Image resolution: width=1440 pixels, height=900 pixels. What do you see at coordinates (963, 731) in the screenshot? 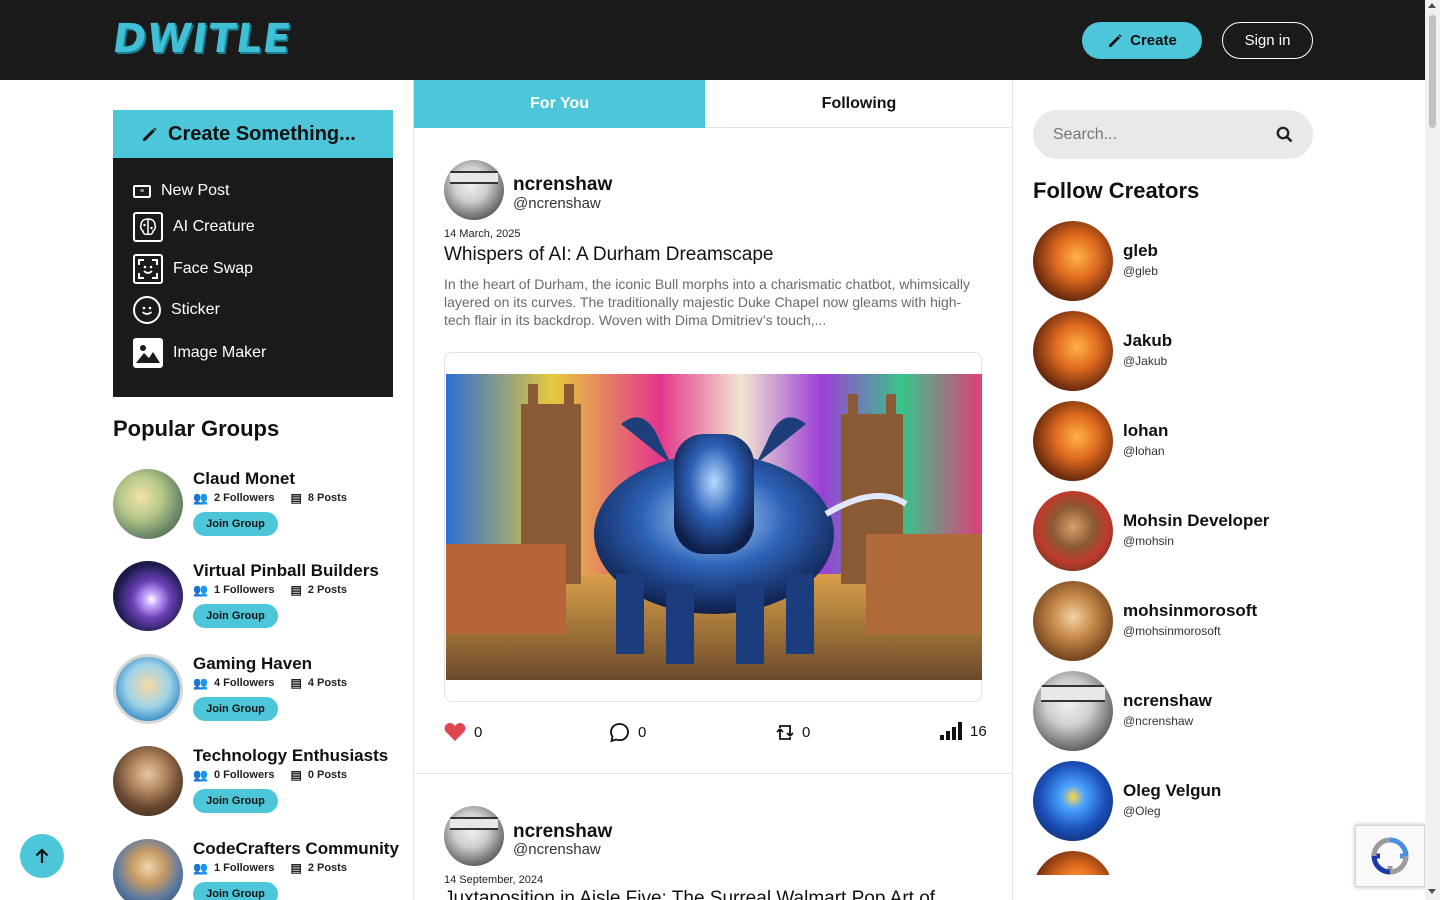
I see `views-stat: 16` at bounding box center [963, 731].